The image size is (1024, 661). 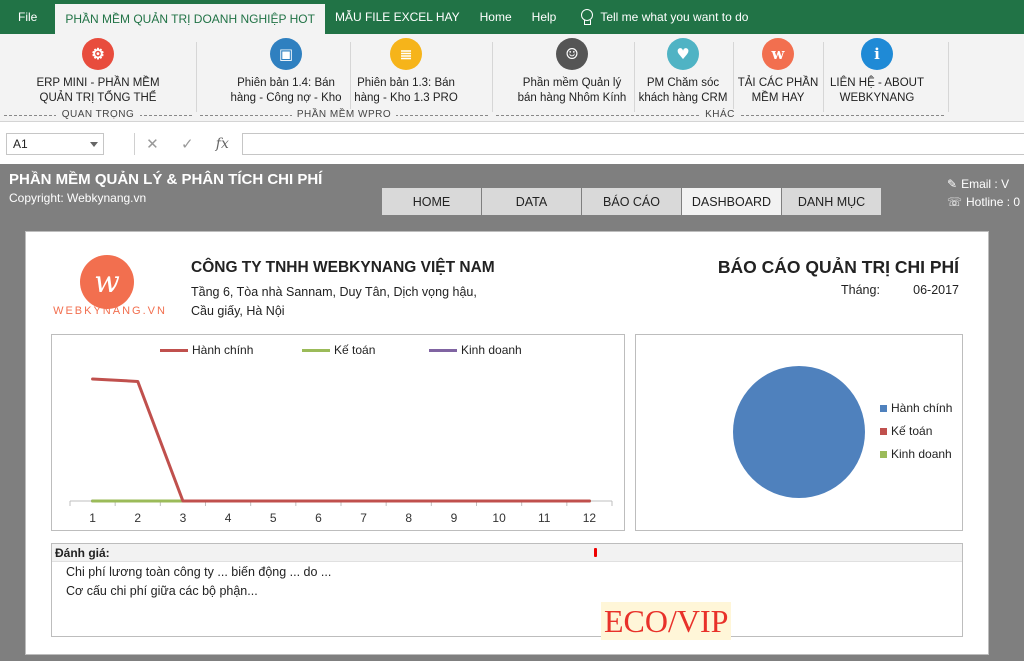 I want to click on contact-label-2: WEBKYNANG, so click(x=877, y=98).